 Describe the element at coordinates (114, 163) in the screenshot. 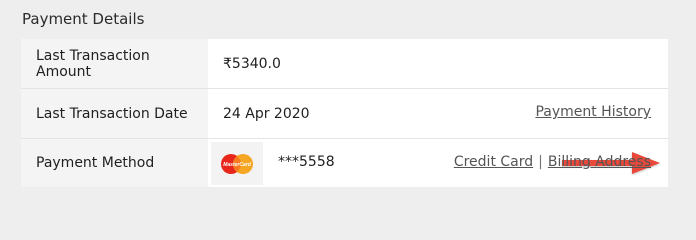

I see `row-label-method: Payment Method` at that location.